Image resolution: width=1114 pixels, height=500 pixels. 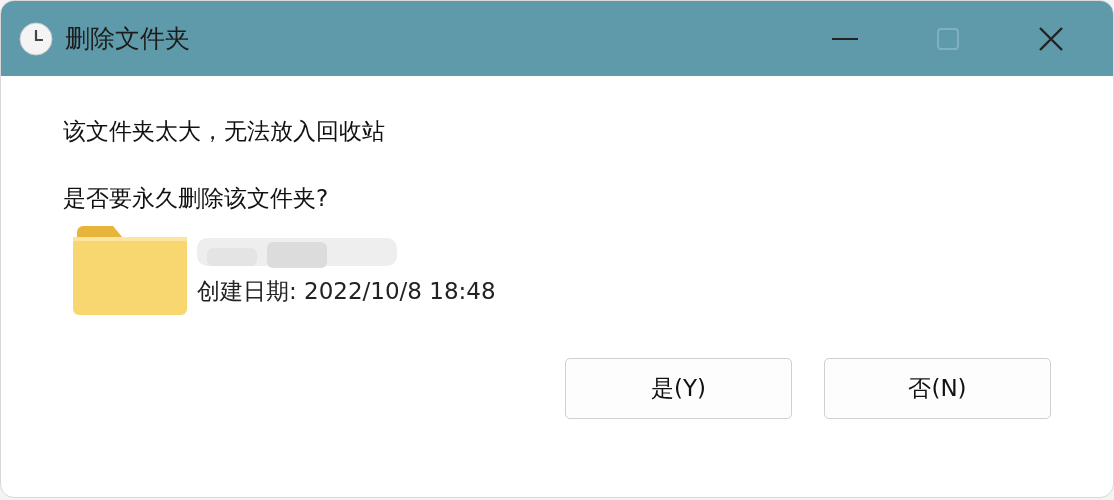 I want to click on created-date: 创建日期: 2022/10/8 18:48, so click(x=346, y=291).